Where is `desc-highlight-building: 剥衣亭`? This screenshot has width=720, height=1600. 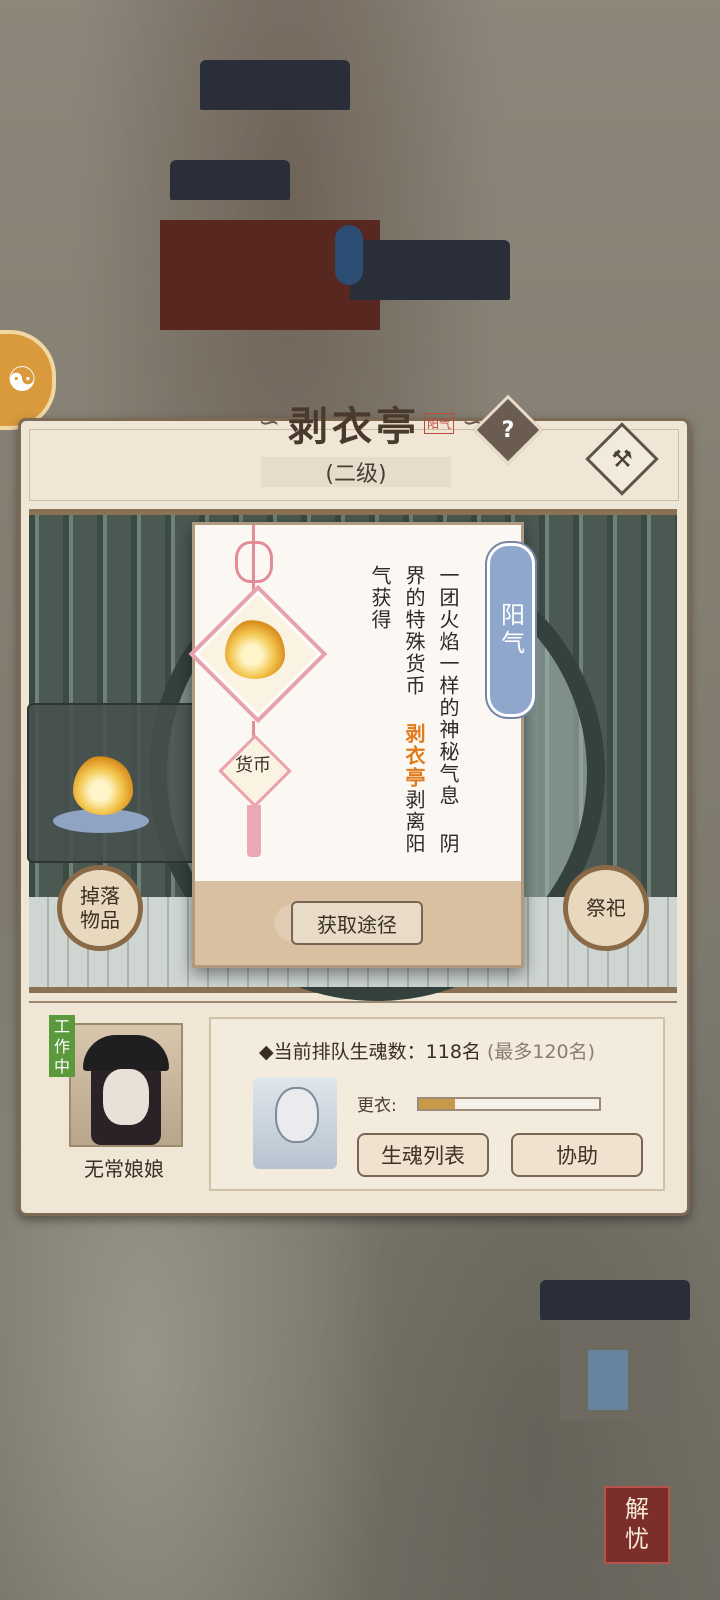
desc-highlight-building: 剥衣亭 is located at coordinates (414, 756).